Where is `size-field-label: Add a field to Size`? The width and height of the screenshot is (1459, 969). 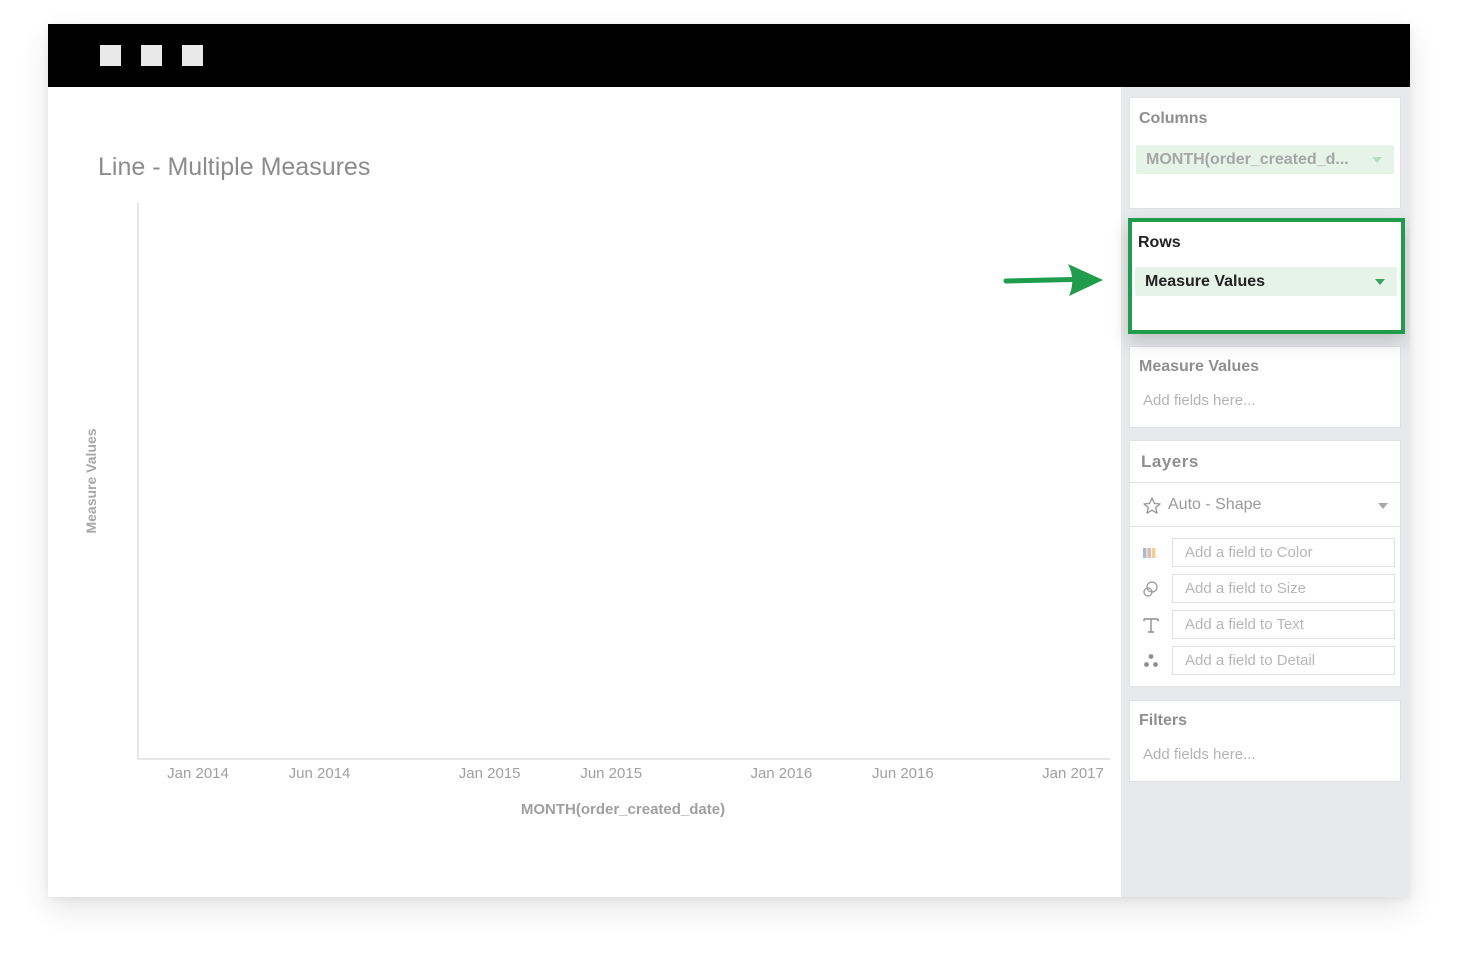
size-field-label: Add a field to Size is located at coordinates (1245, 588).